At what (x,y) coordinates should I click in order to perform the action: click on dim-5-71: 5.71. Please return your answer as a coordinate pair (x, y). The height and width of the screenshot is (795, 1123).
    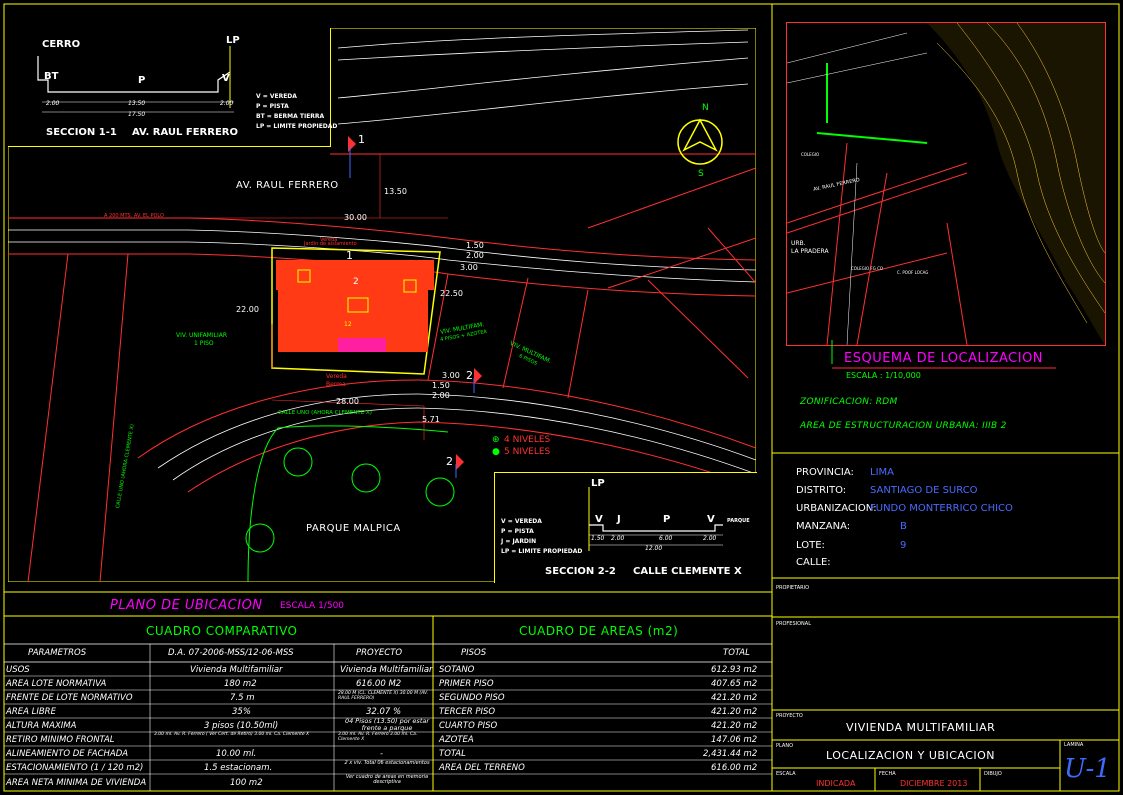
    Looking at the image, I should click on (431, 419).